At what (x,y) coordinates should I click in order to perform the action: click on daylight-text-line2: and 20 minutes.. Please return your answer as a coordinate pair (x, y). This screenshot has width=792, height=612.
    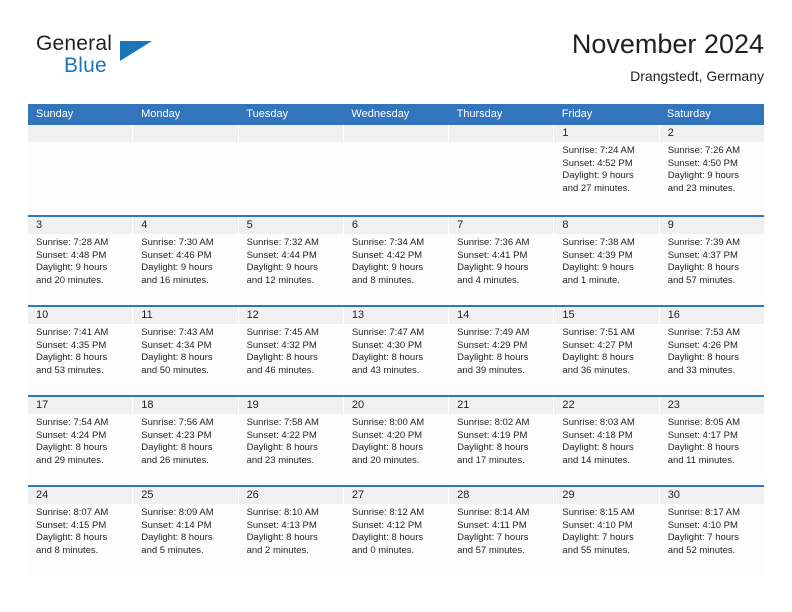
    Looking at the image, I should click on (70, 280).